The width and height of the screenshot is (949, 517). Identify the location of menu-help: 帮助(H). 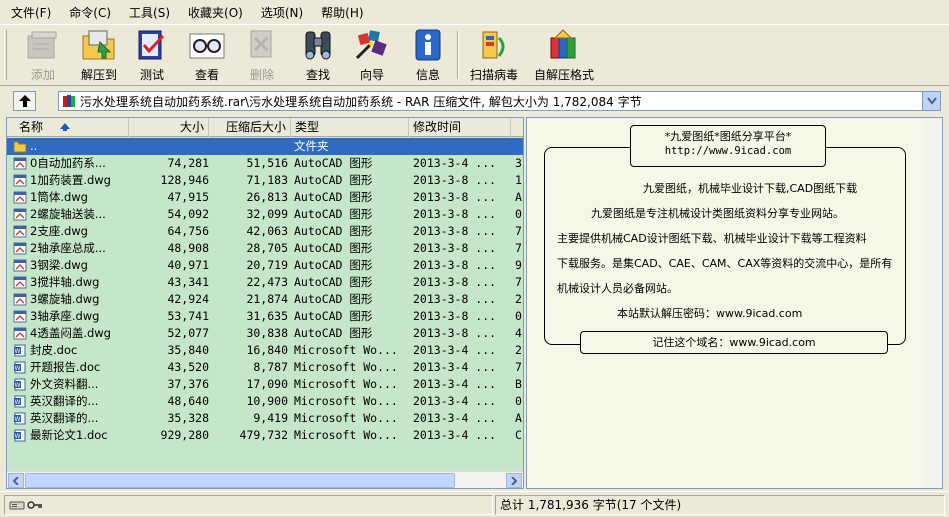
(342, 12).